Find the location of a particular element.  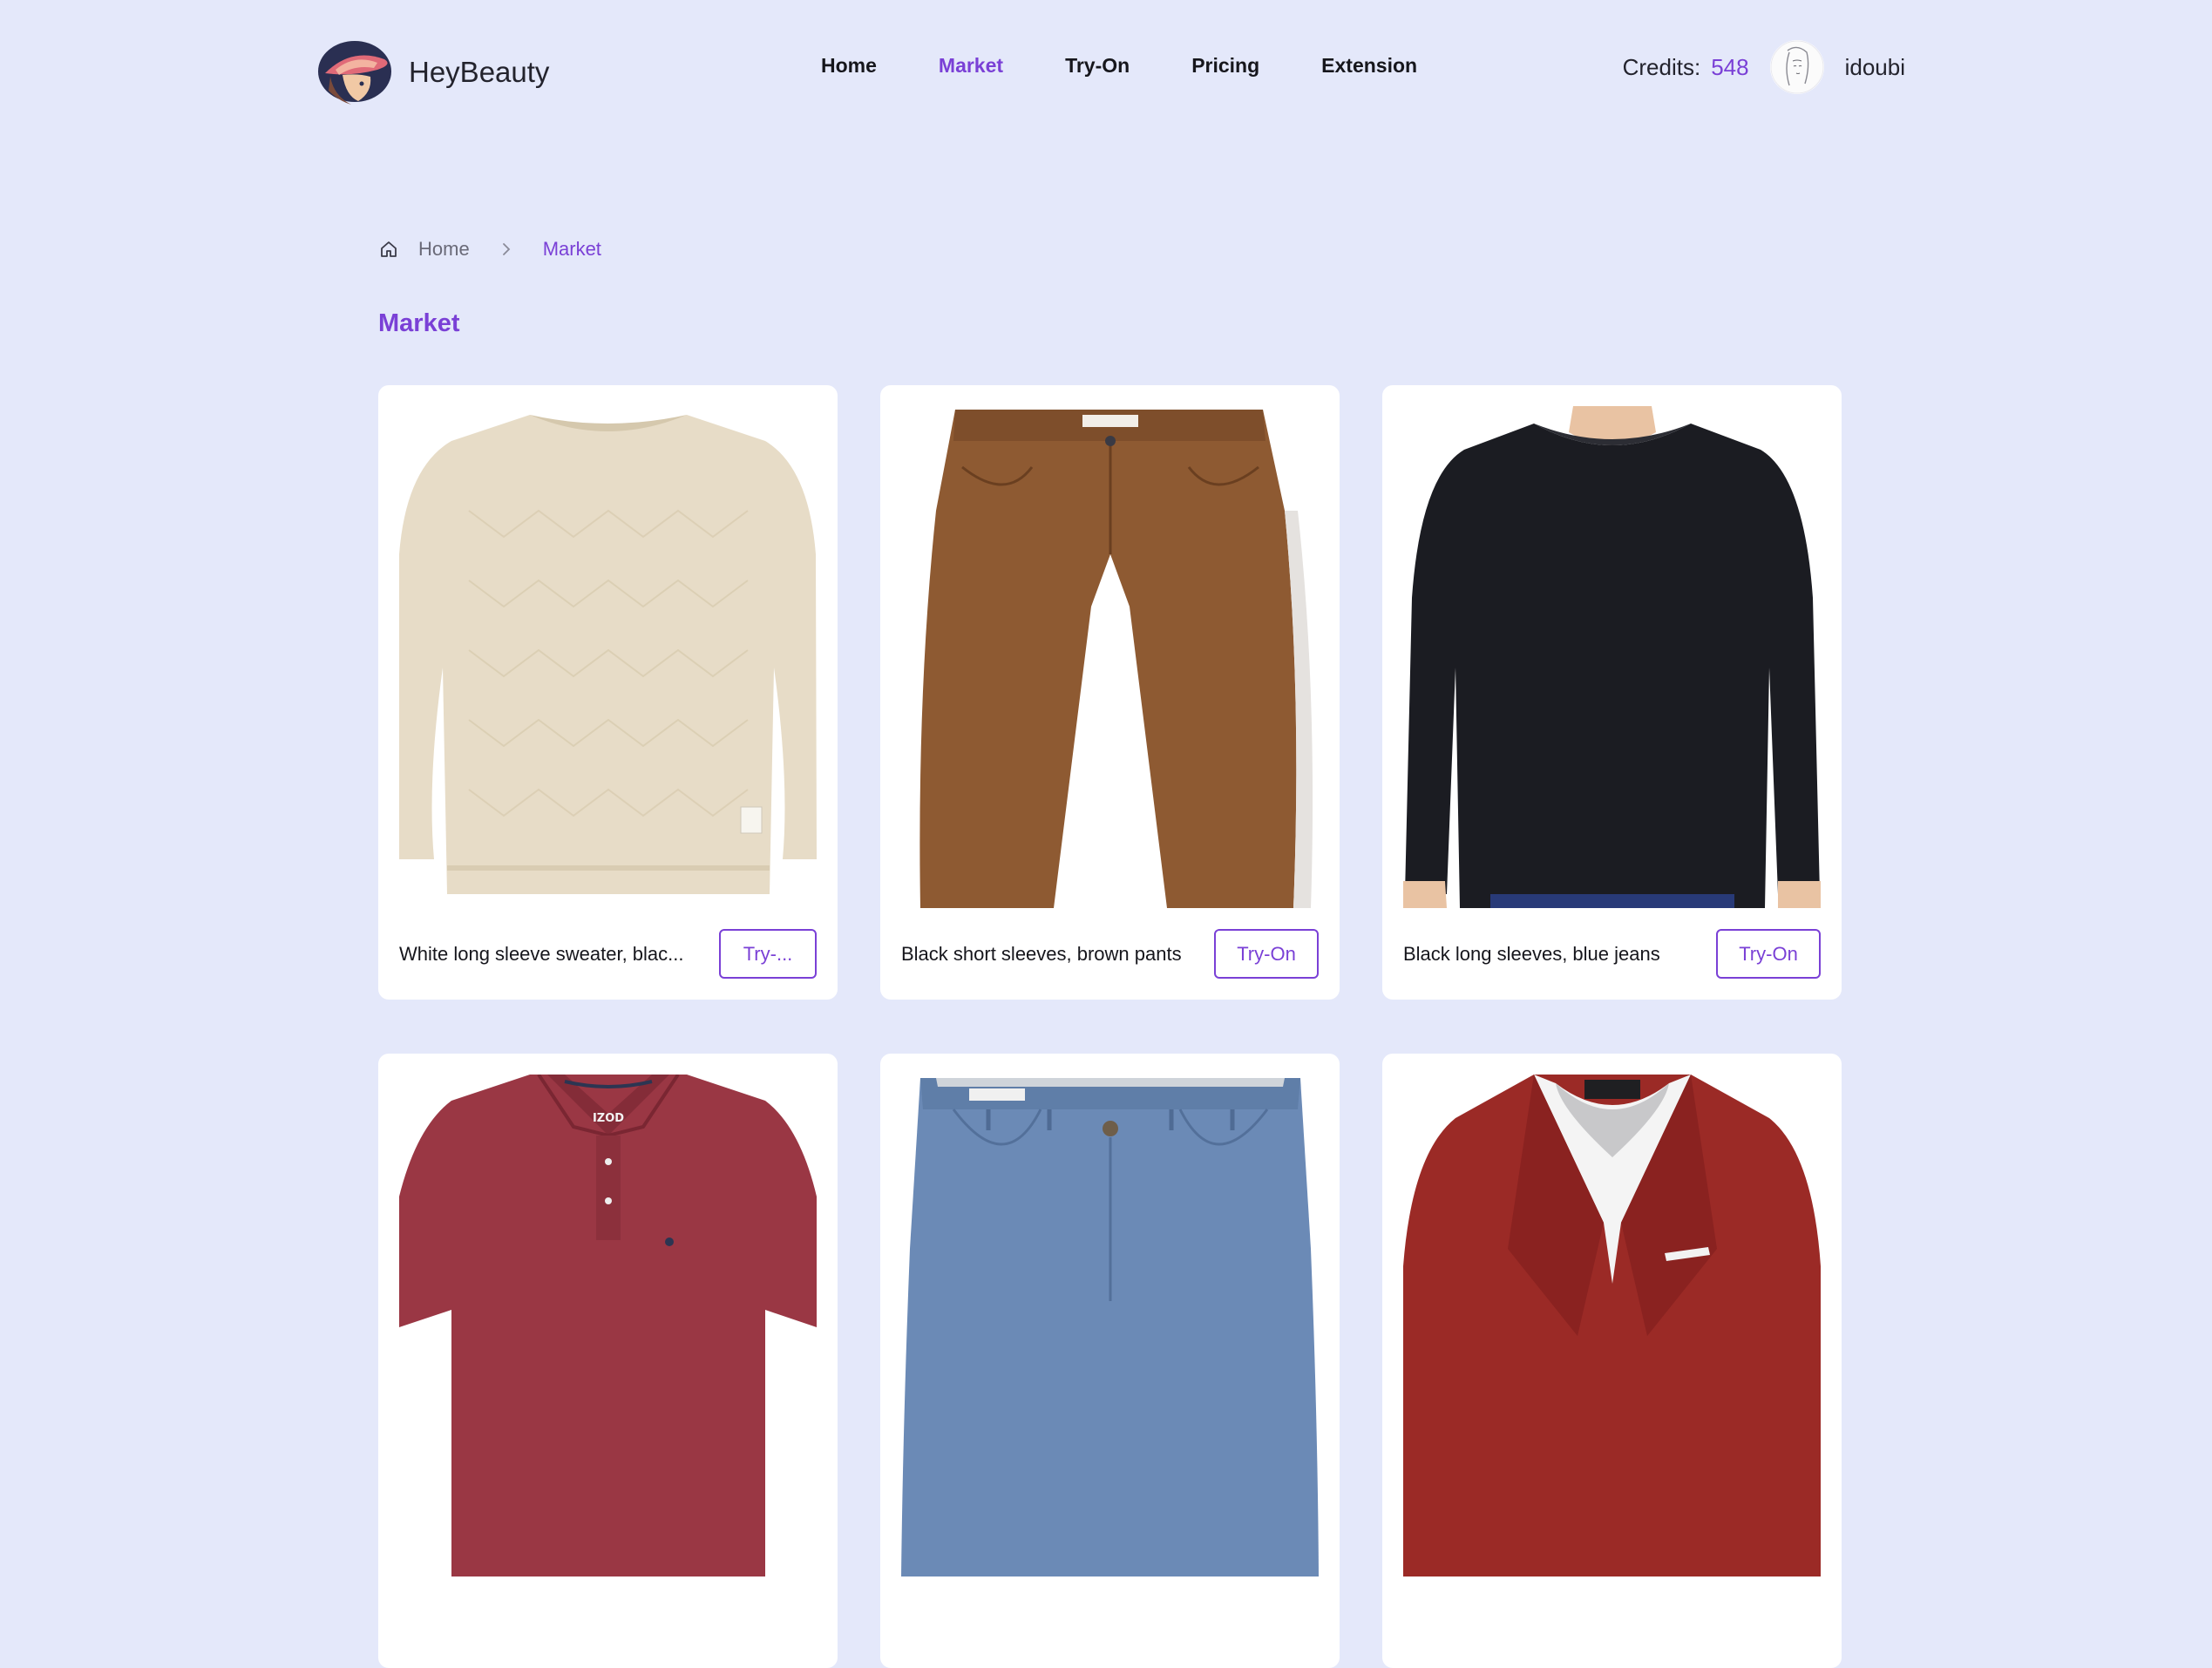

breadcrumb: Home Market is located at coordinates (489, 249).